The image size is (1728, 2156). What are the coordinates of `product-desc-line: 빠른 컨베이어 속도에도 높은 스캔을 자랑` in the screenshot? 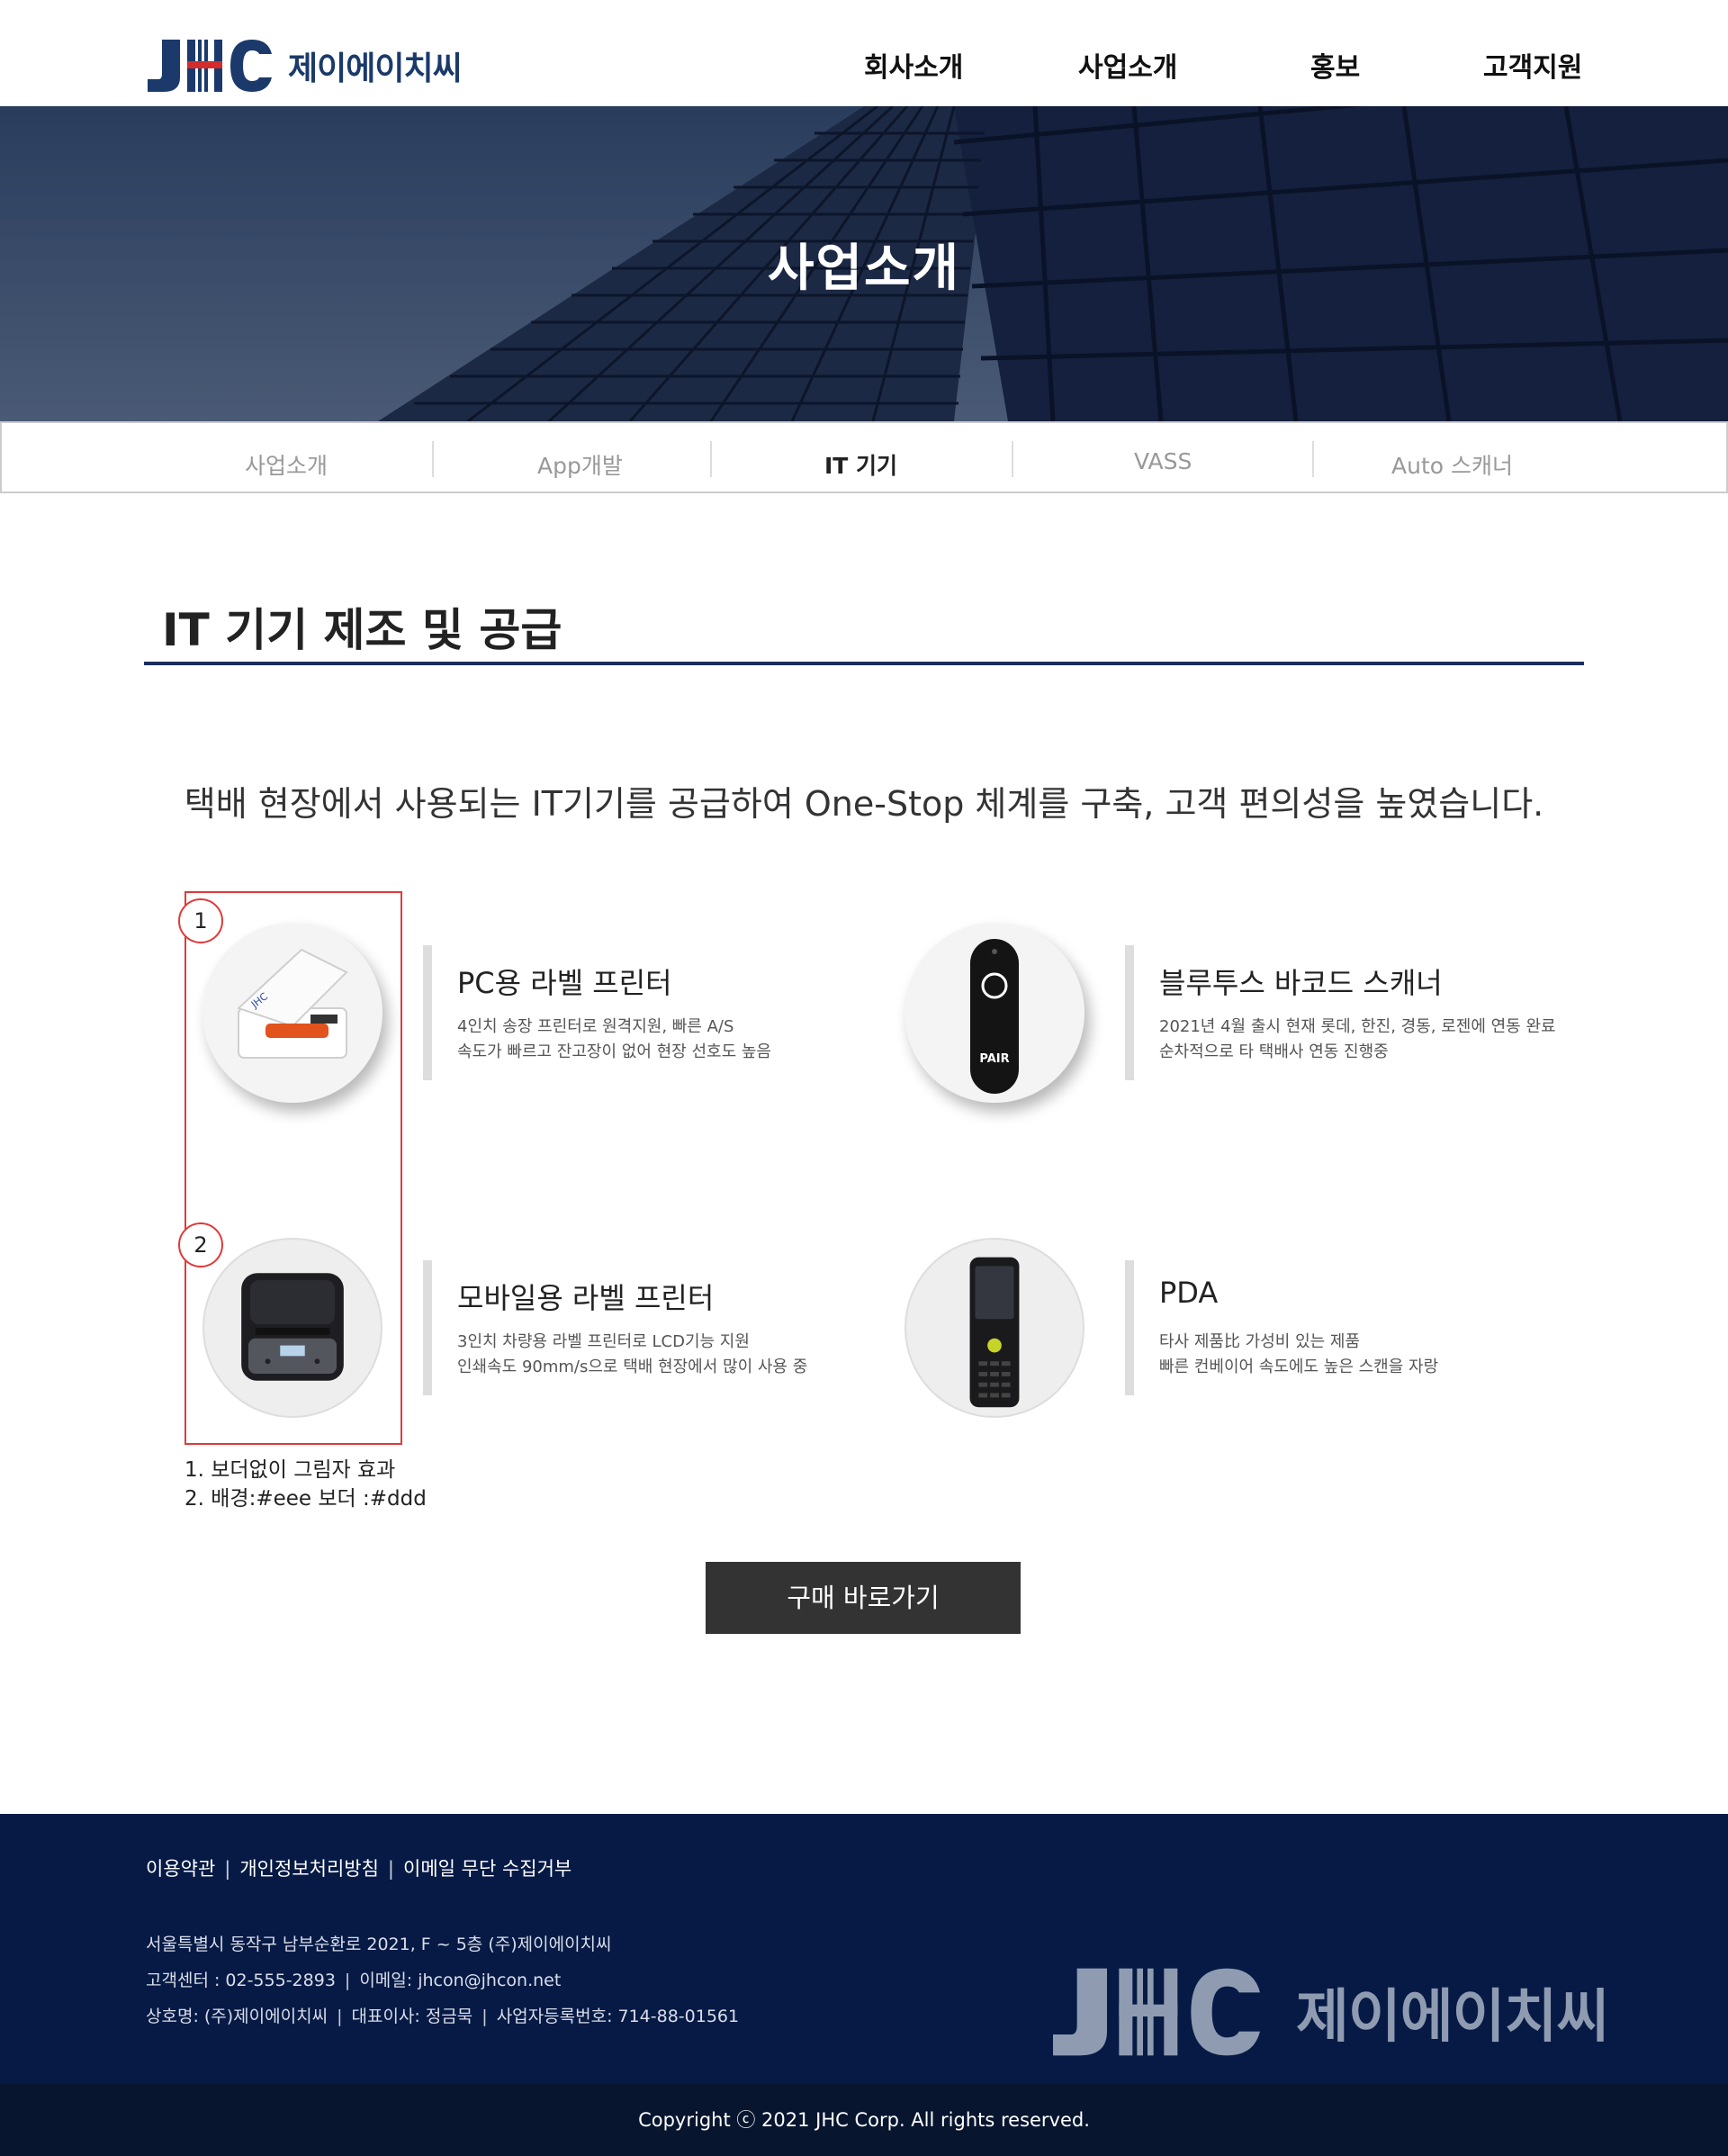 It's located at (1299, 1367).